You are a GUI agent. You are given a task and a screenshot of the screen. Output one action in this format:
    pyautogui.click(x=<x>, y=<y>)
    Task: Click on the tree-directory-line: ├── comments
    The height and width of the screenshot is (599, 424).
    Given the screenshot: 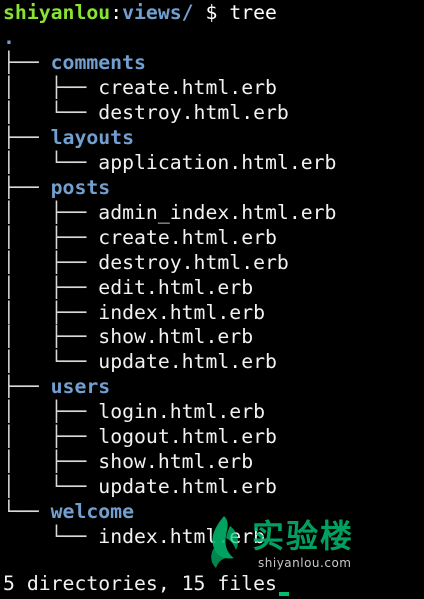 What is the action you would take?
    pyautogui.click(x=74, y=62)
    